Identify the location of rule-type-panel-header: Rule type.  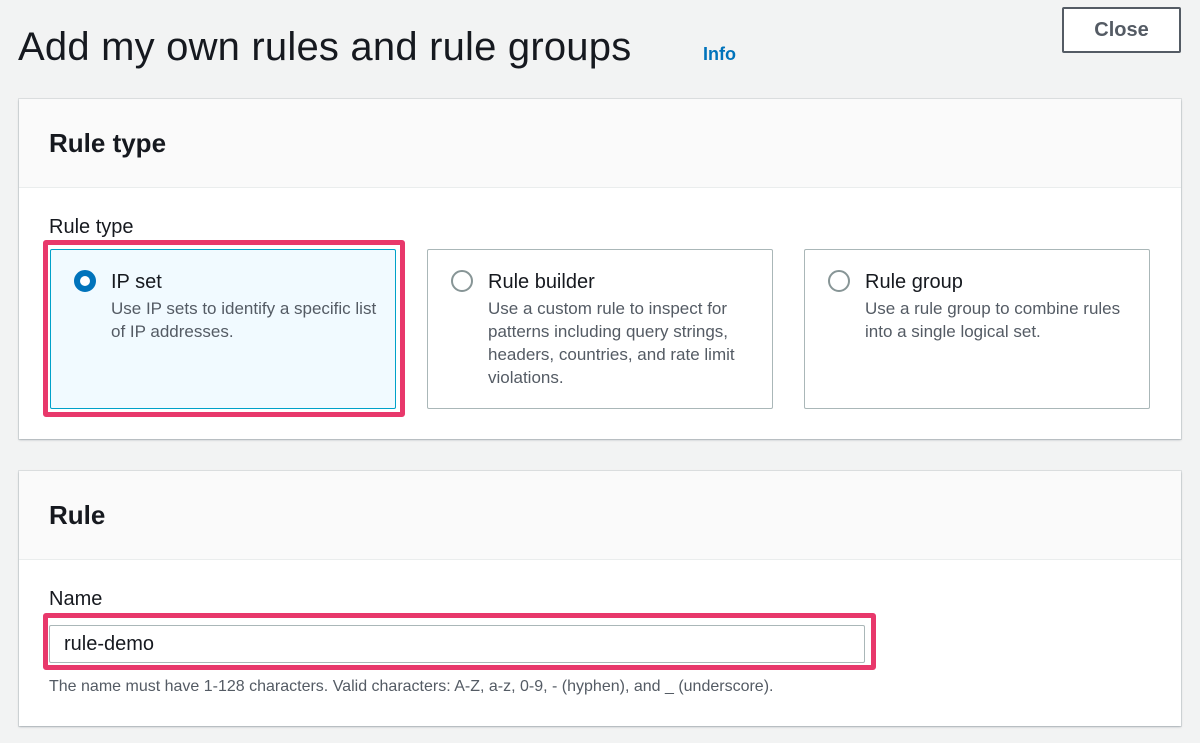
(600, 143).